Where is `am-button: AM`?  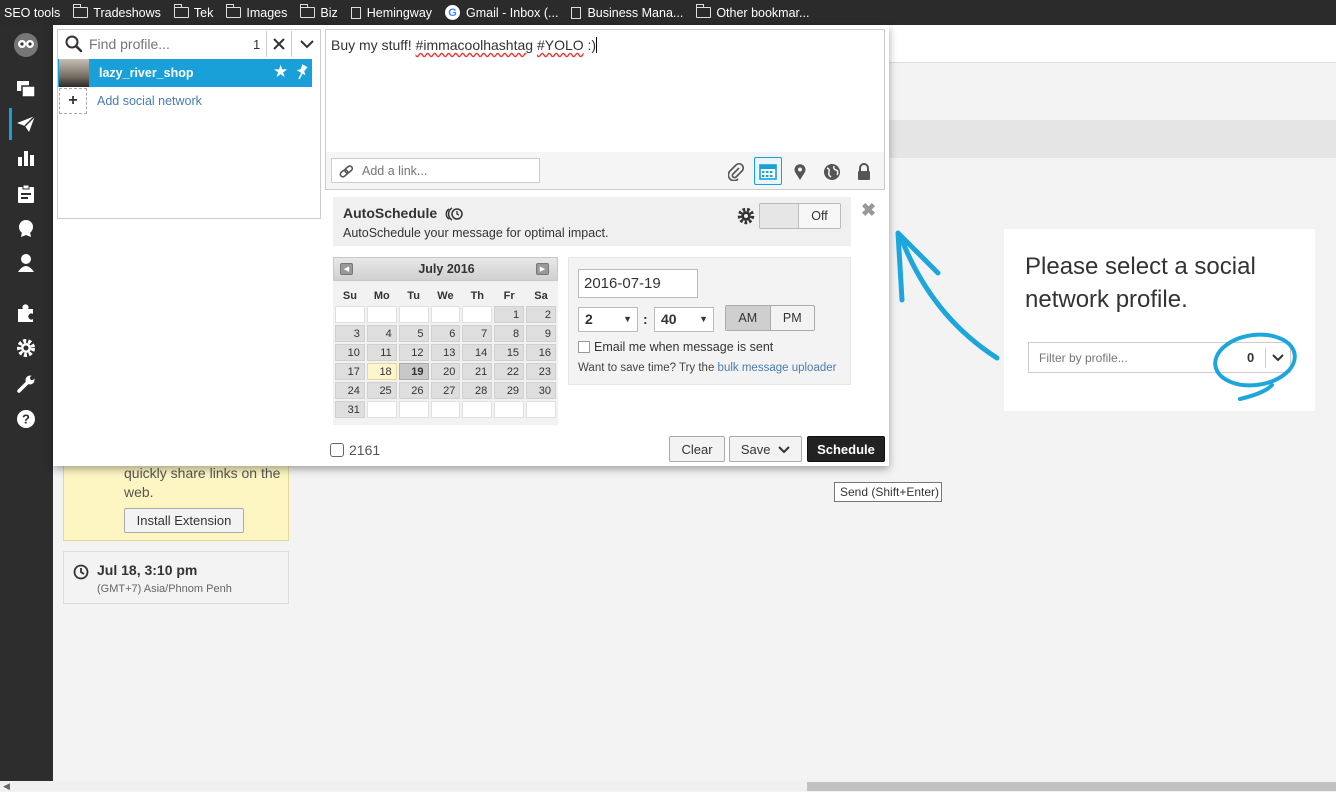
am-button: AM is located at coordinates (748, 318).